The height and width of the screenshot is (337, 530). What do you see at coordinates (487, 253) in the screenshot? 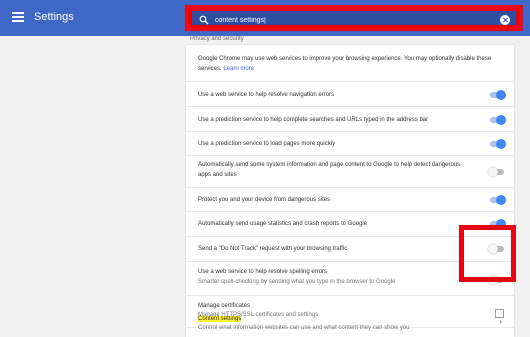
I see `toggle-highlight-box` at bounding box center [487, 253].